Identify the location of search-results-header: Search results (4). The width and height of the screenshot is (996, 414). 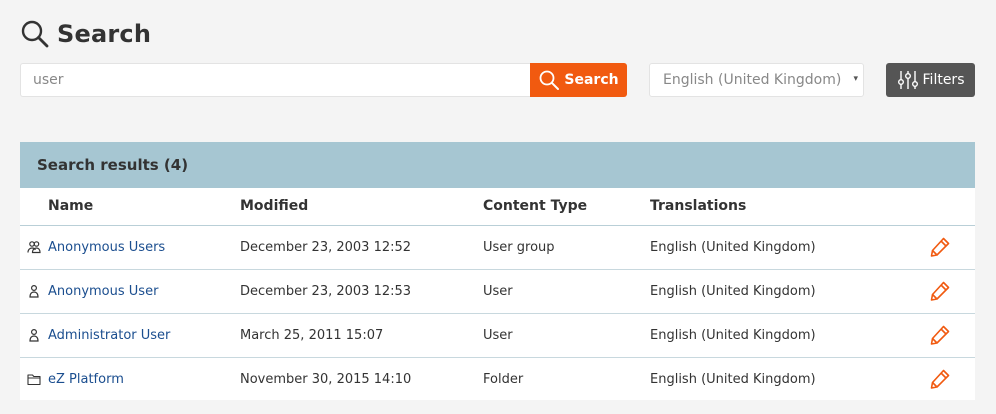
(497, 165).